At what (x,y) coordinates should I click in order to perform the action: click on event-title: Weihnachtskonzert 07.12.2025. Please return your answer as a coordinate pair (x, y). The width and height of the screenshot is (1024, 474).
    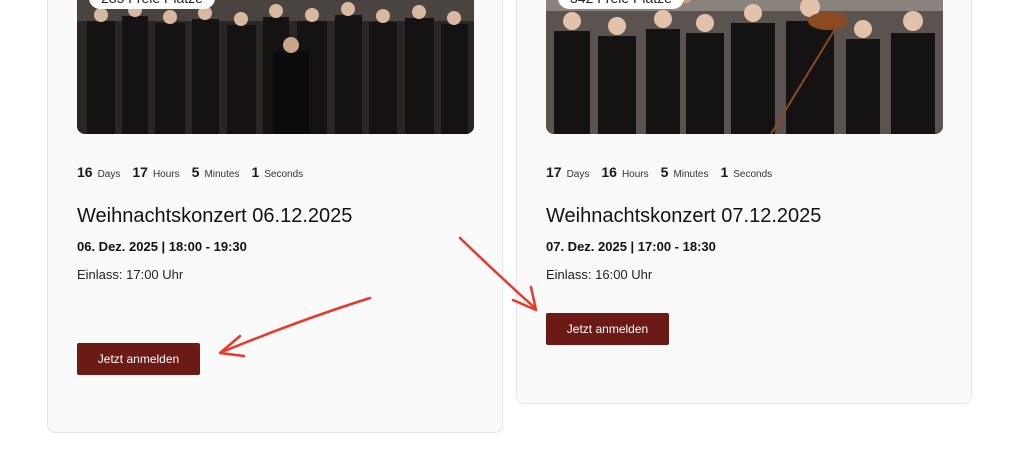
    Looking at the image, I should click on (684, 216).